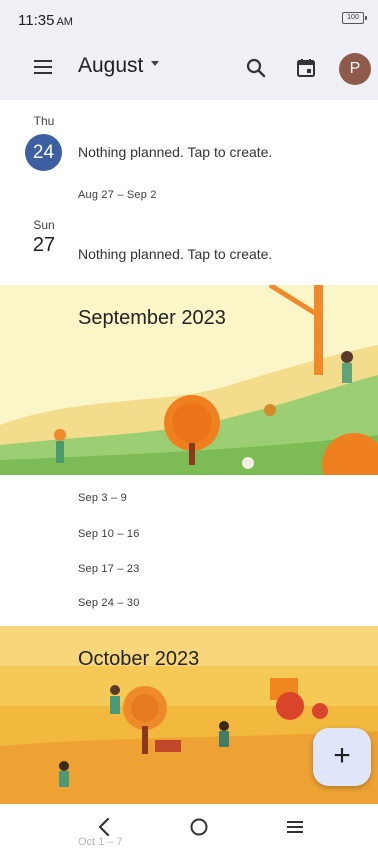  I want to click on system-nav-bar, so click(189, 826).